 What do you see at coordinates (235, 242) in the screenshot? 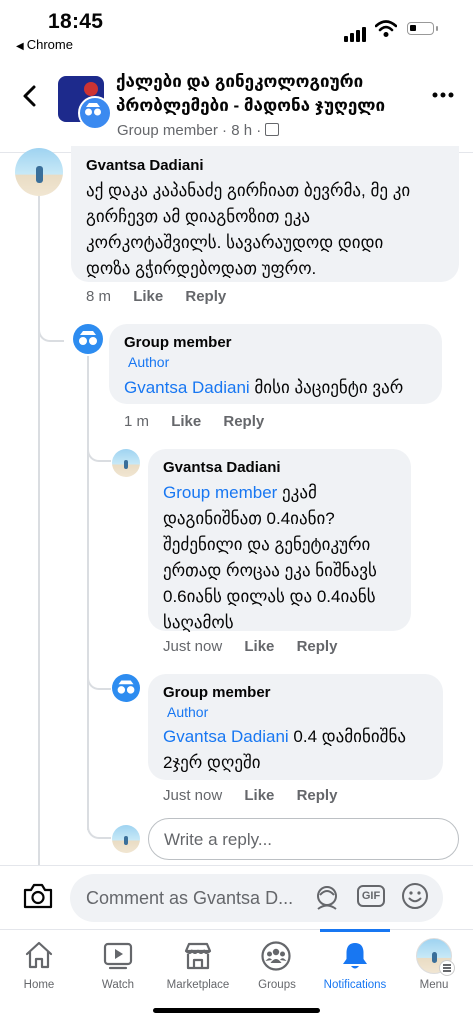
I see `comment-text-line: კორკოტაშვილს. სავარაუდოდ დიდი` at bounding box center [235, 242].